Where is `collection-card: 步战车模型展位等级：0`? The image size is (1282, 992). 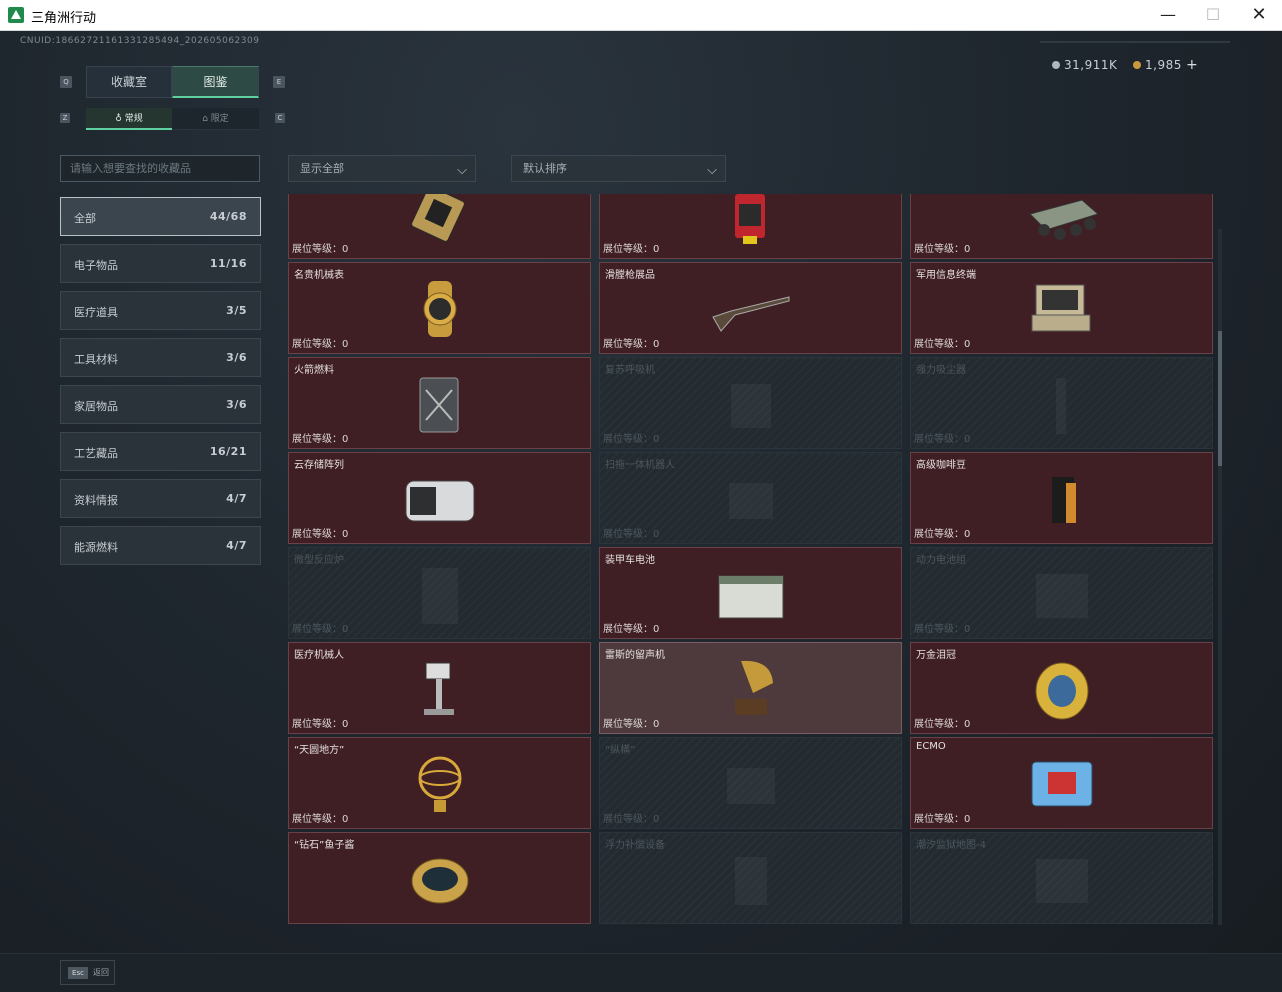
collection-card: 步战车模型展位等级：0 is located at coordinates (1061, 226).